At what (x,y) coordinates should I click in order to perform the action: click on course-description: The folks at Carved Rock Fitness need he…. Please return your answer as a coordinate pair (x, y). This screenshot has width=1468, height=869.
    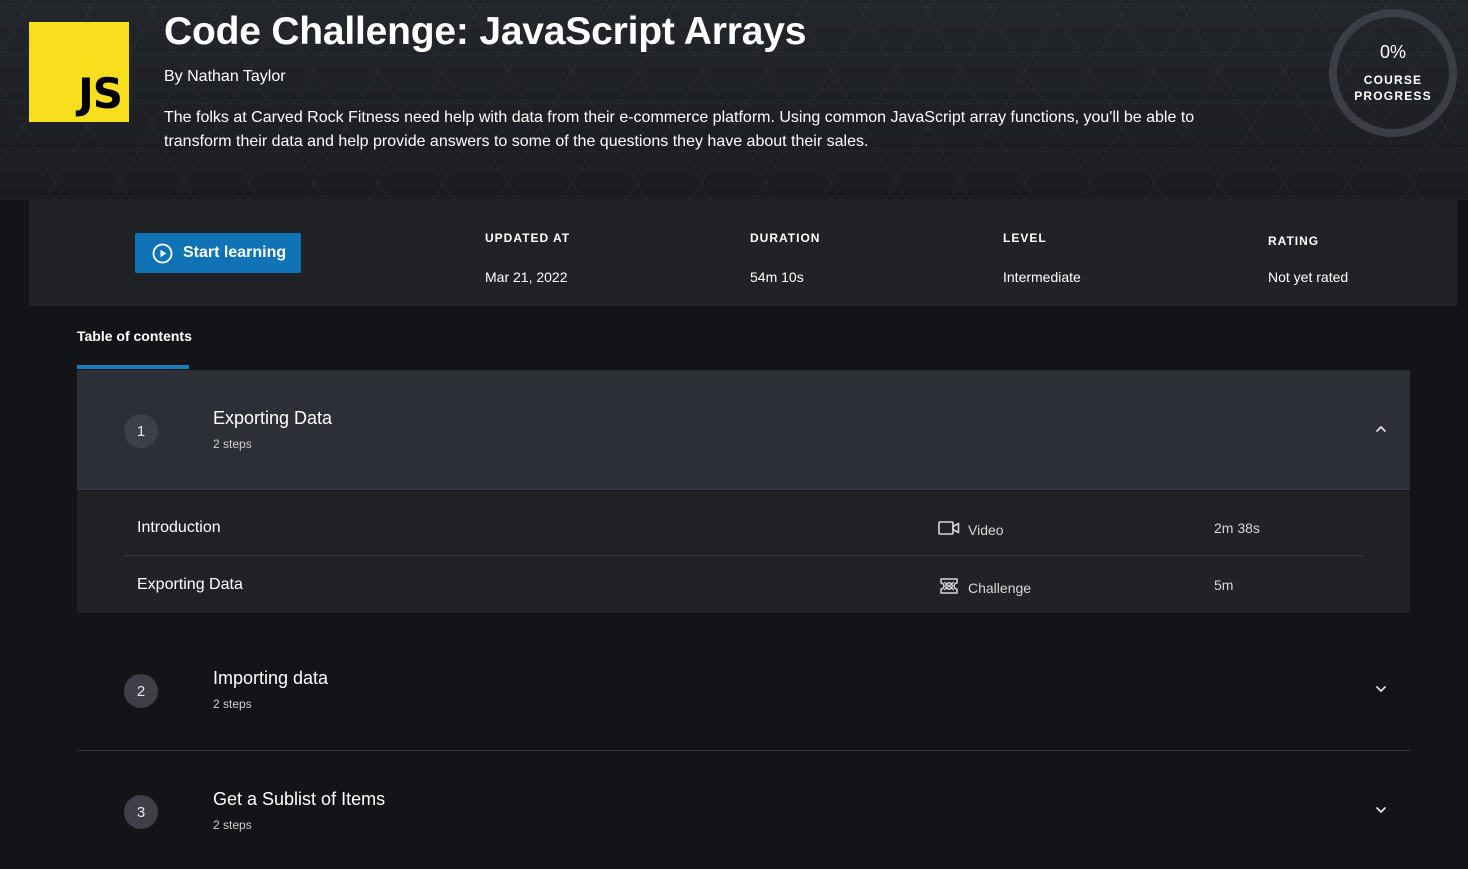
    Looking at the image, I should click on (679, 129).